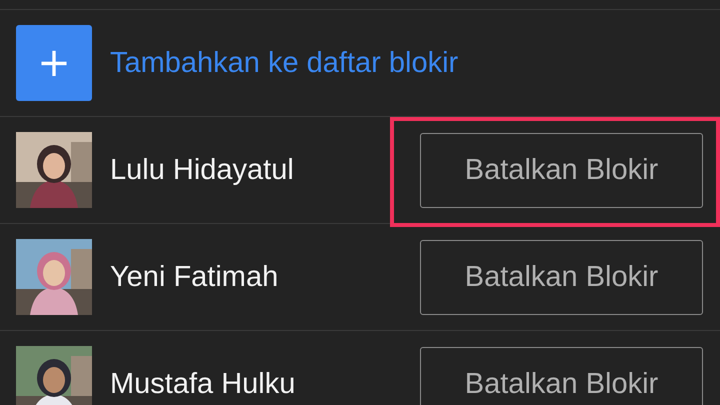 The image size is (720, 405). I want to click on user-name: Mustafa Hulku, so click(203, 384).